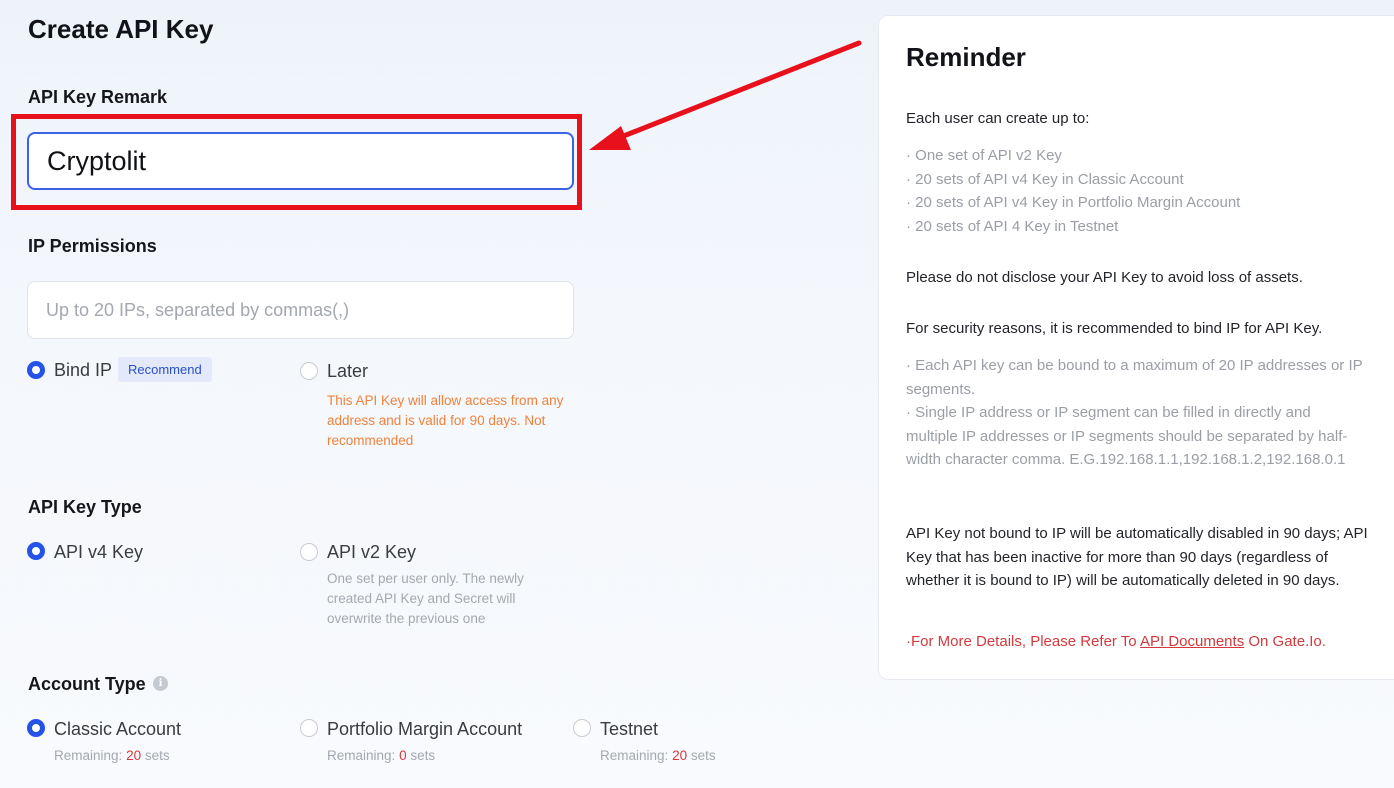 The height and width of the screenshot is (788, 1394). I want to click on portfolio-margin-label: Portfolio Margin Account, so click(424, 729).